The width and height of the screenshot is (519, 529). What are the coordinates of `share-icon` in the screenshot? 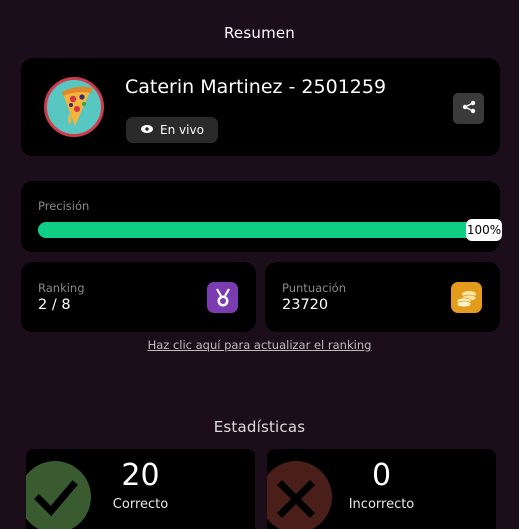 It's located at (469, 108).